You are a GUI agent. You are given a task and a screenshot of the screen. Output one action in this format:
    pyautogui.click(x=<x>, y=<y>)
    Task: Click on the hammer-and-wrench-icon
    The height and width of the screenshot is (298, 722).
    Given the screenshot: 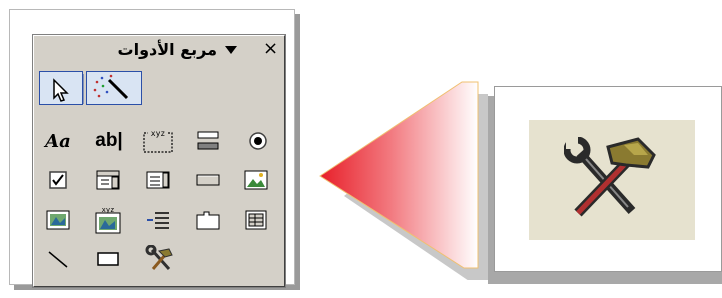 What is the action you would take?
    pyautogui.click(x=610, y=177)
    